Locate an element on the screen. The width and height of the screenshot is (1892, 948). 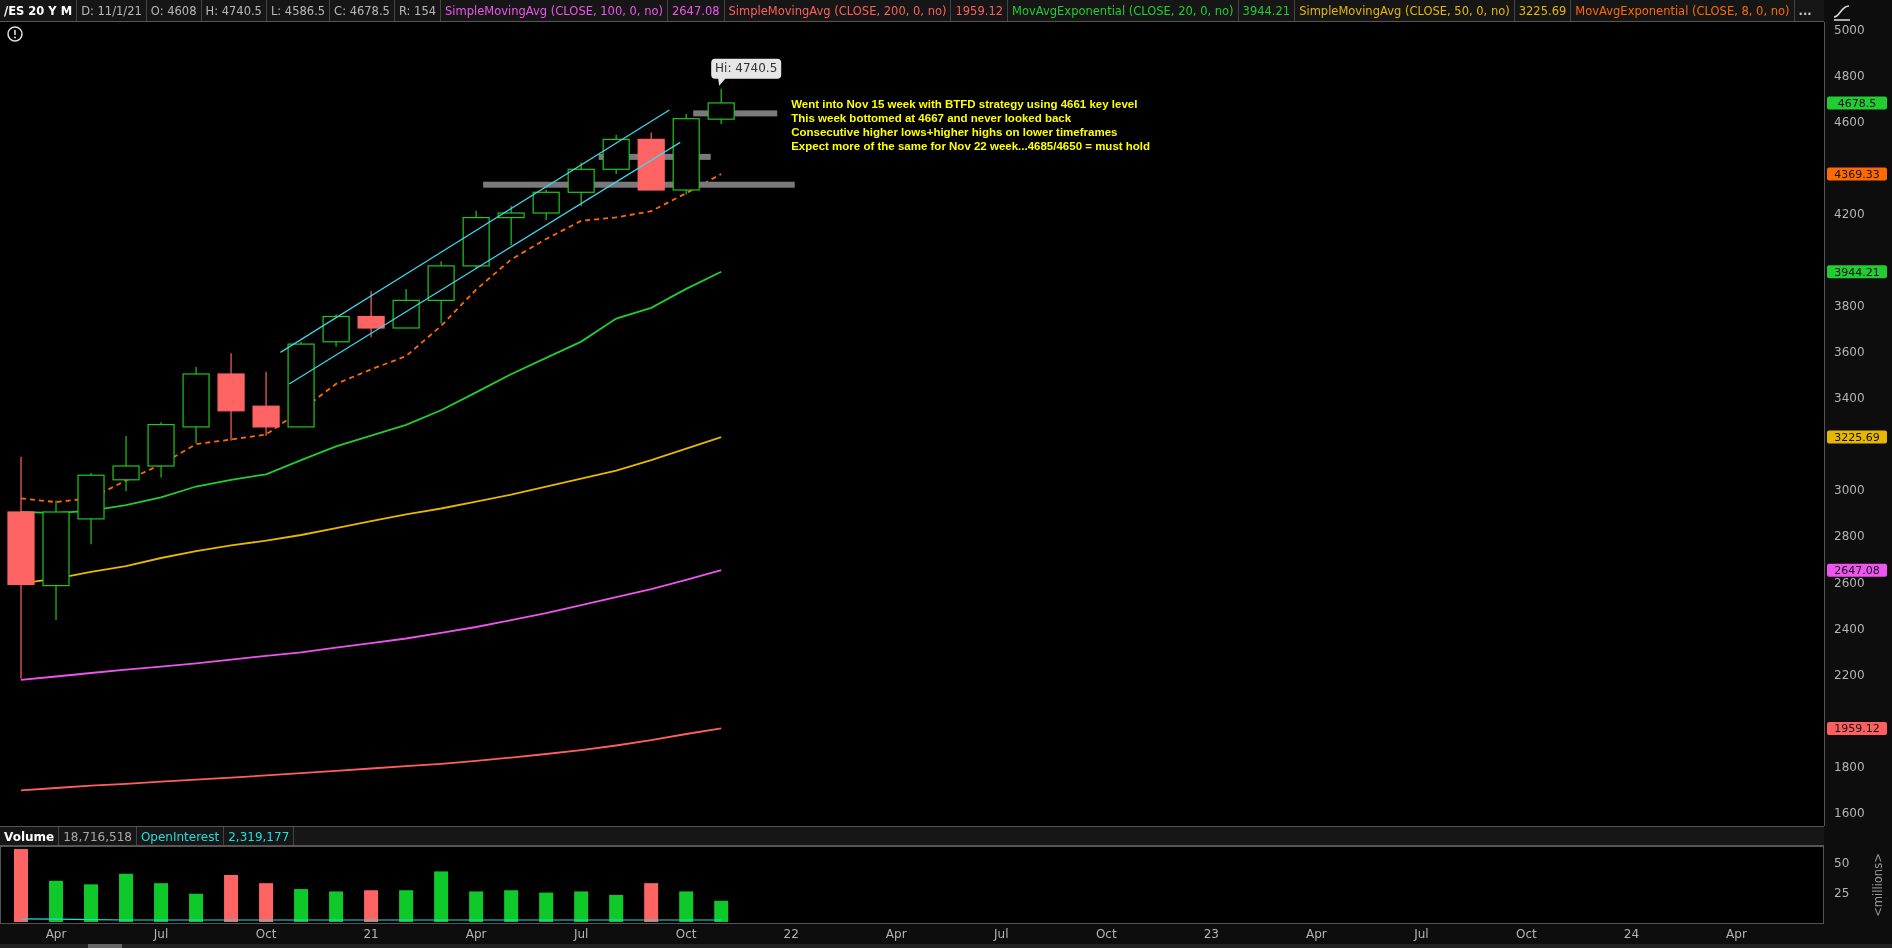
high-callout: Hi: 4740.5 is located at coordinates (746, 72).